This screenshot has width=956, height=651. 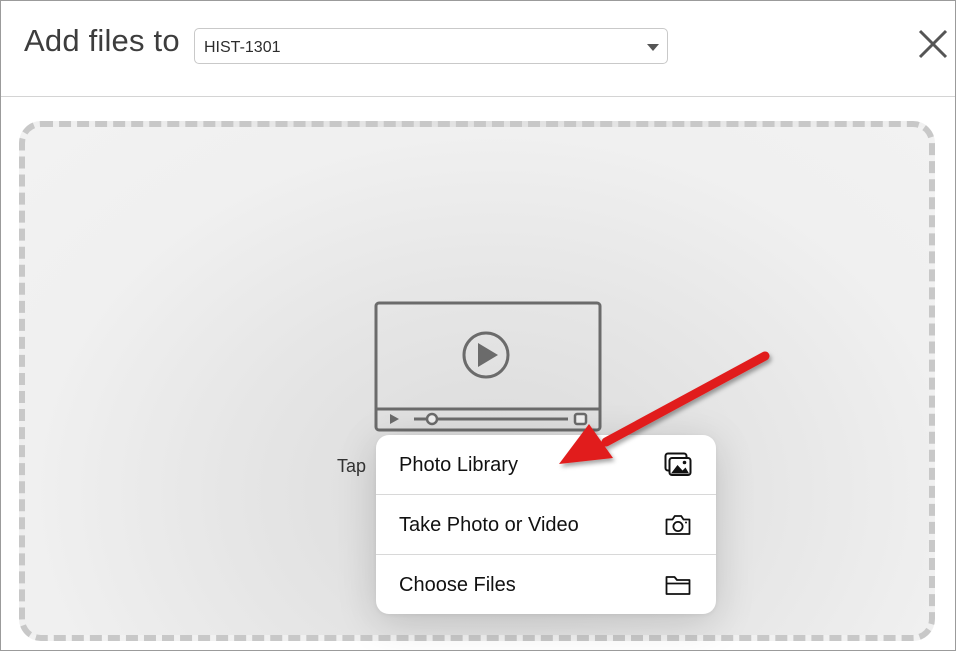 I want to click on menu-item-choose-files: Choose Files, so click(x=546, y=584).